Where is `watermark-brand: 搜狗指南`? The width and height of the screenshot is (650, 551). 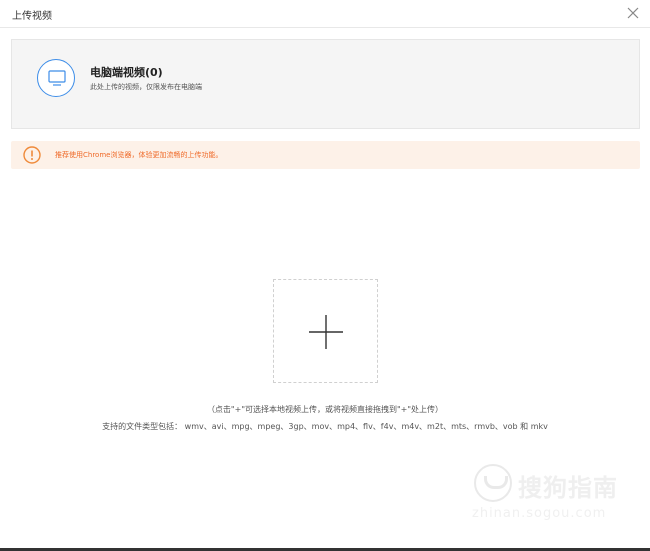 watermark-brand: 搜狗指南 is located at coordinates (568, 488).